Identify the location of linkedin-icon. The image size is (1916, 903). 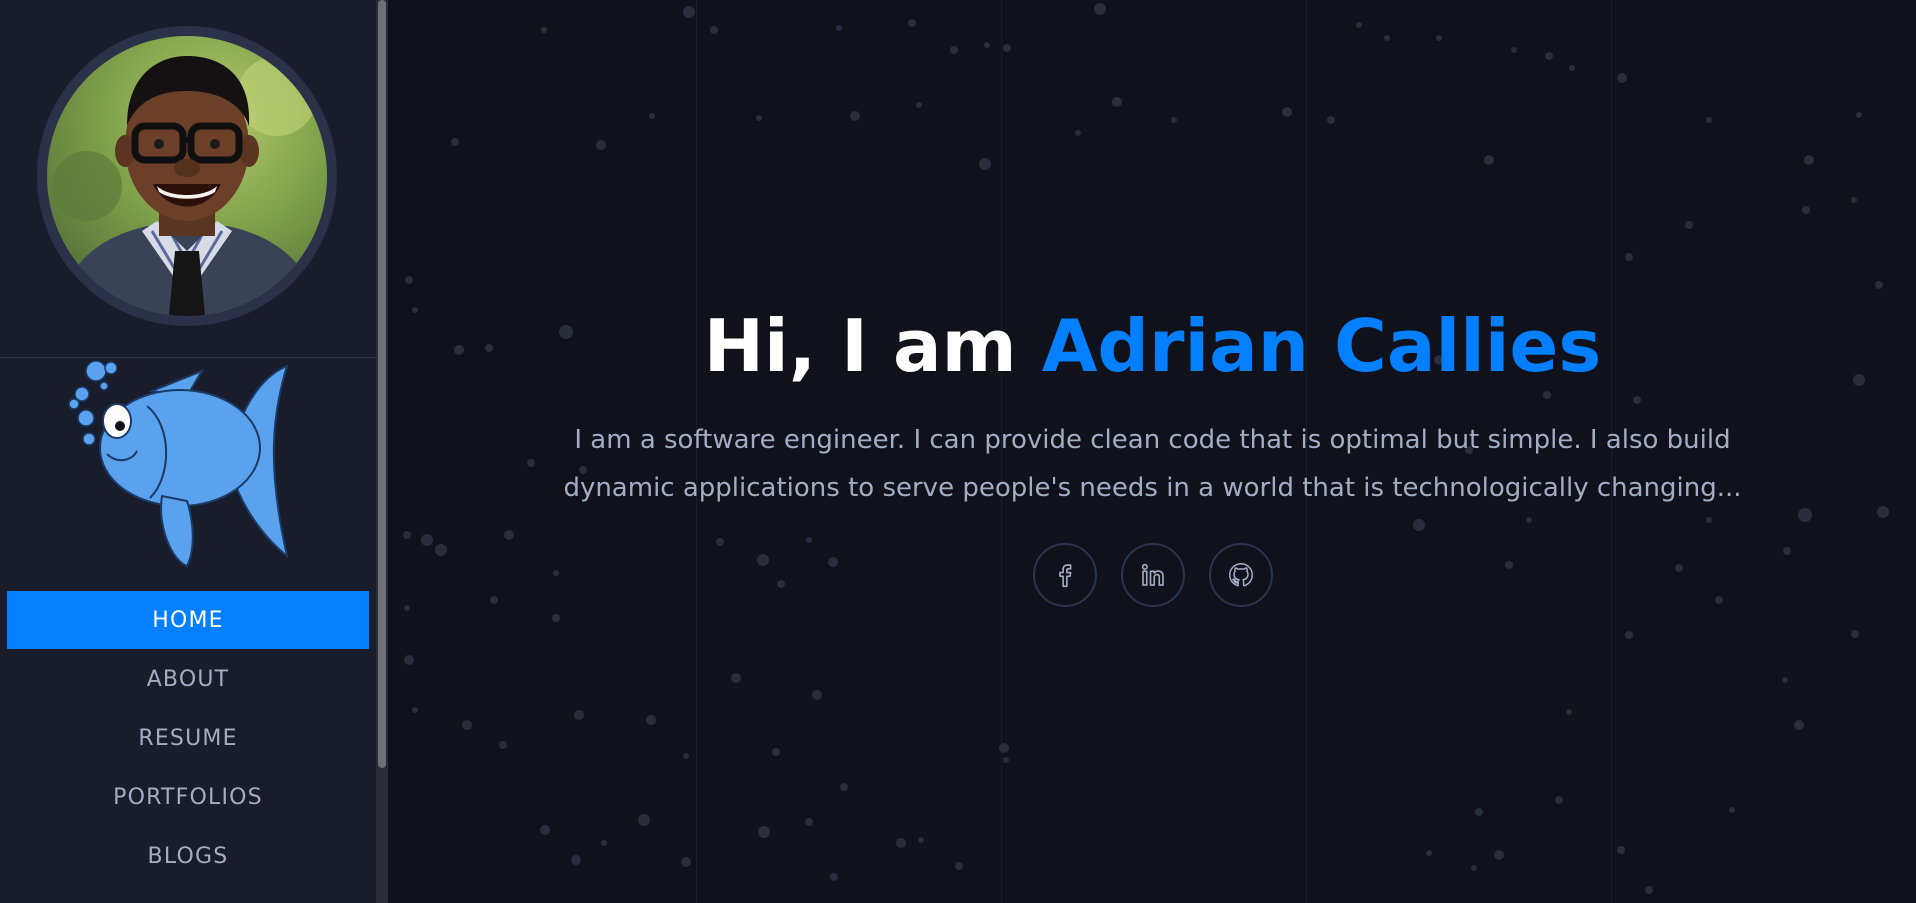
(1152, 574).